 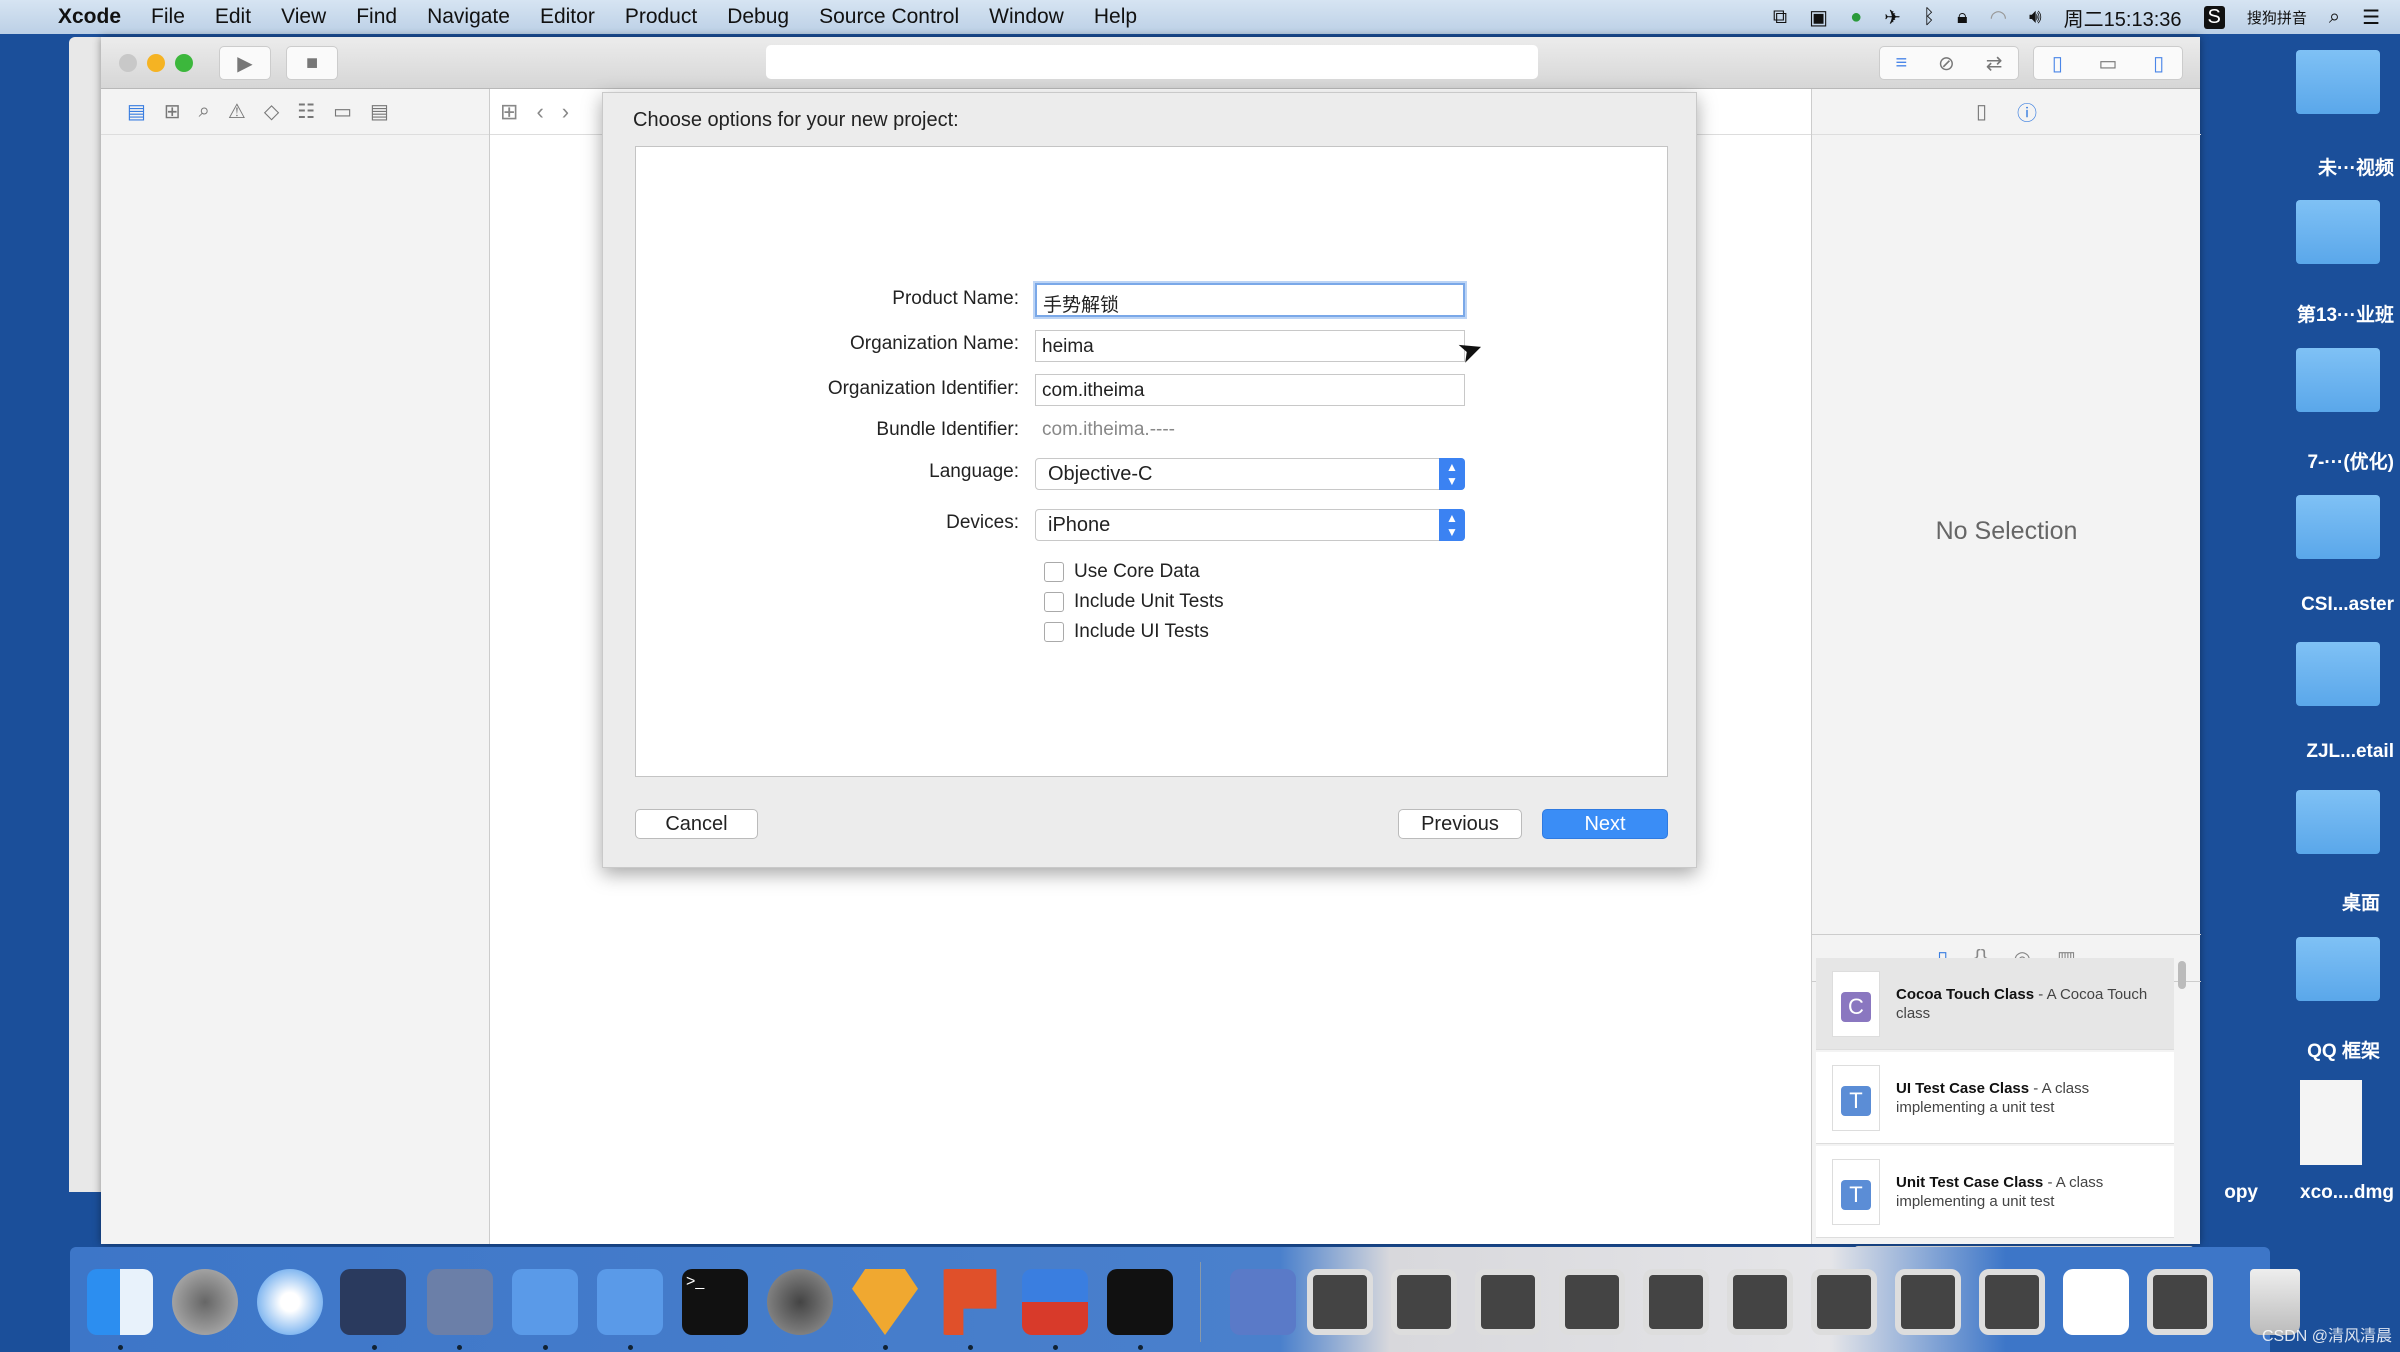 What do you see at coordinates (290, 1302) in the screenshot?
I see `safari-icon` at bounding box center [290, 1302].